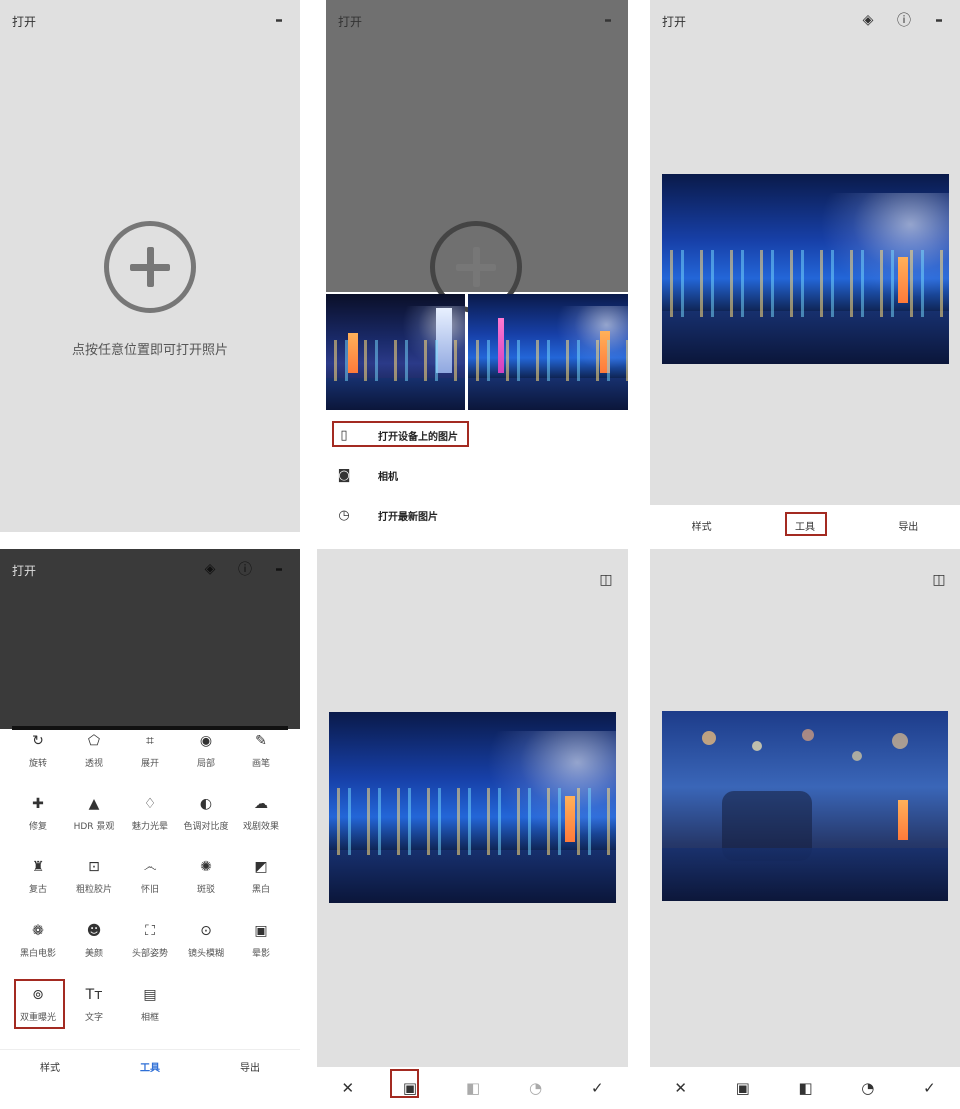  I want to click on tool-label: 复古, so click(37, 890).